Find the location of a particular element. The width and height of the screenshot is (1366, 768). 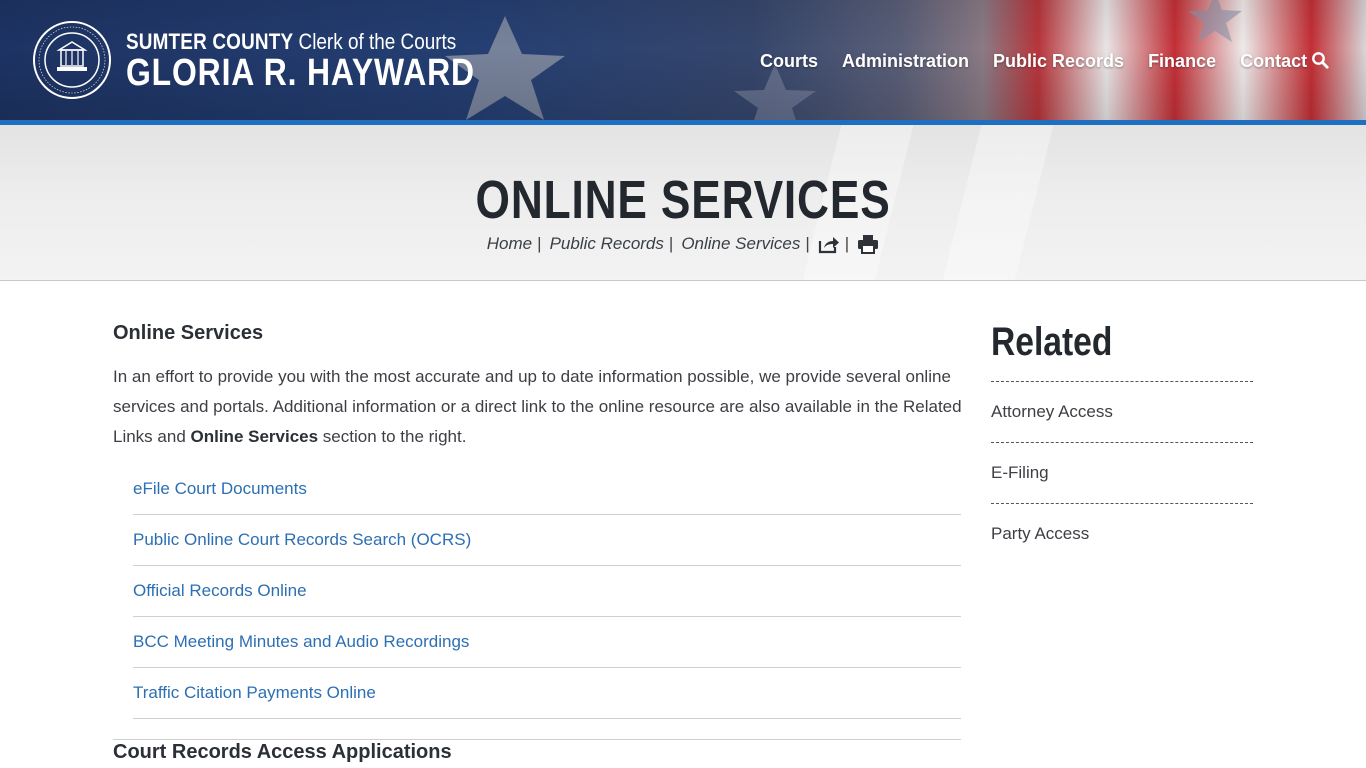

link-efile-court-documents: eFile Court Documents is located at coordinates (220, 489).